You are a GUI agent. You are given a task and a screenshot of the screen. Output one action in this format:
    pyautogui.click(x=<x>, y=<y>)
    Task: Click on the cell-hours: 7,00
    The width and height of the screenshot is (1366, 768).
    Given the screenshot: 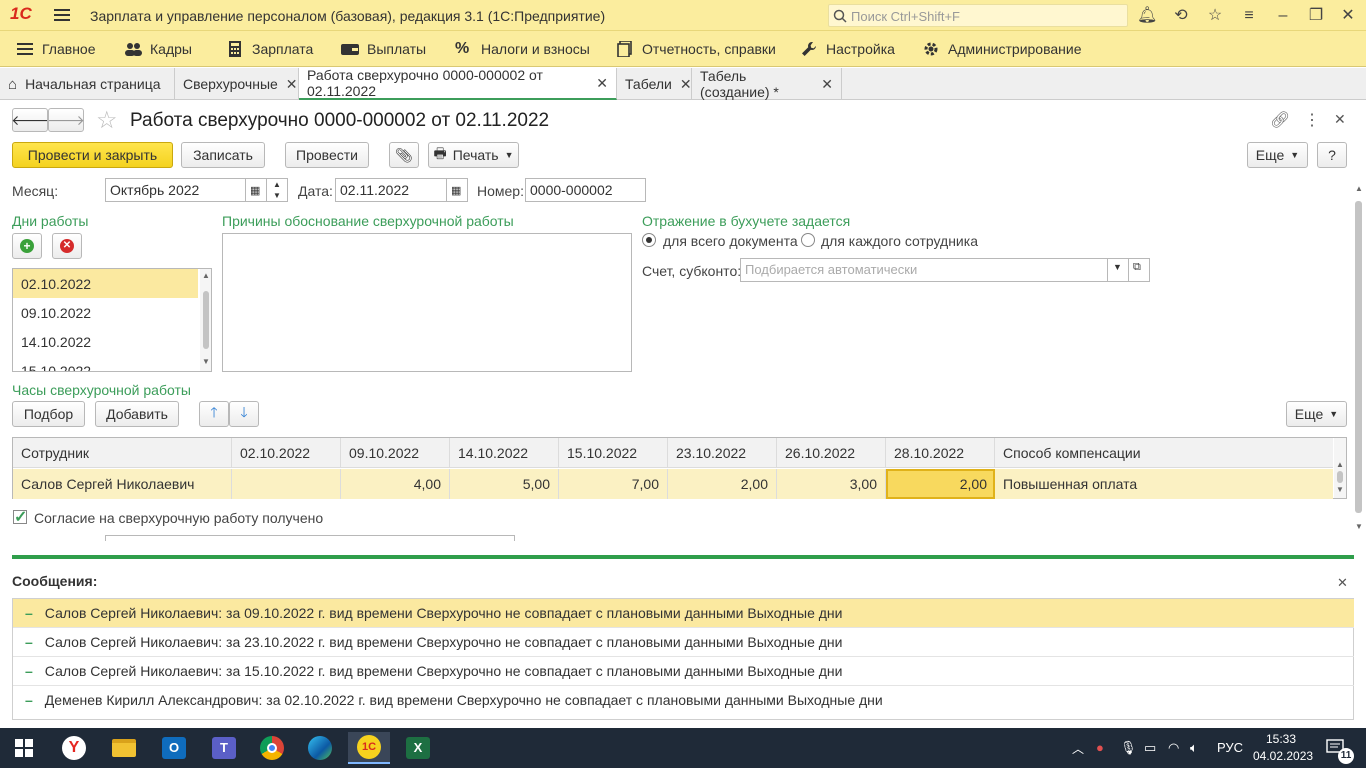 What is the action you would take?
    pyautogui.click(x=613, y=484)
    